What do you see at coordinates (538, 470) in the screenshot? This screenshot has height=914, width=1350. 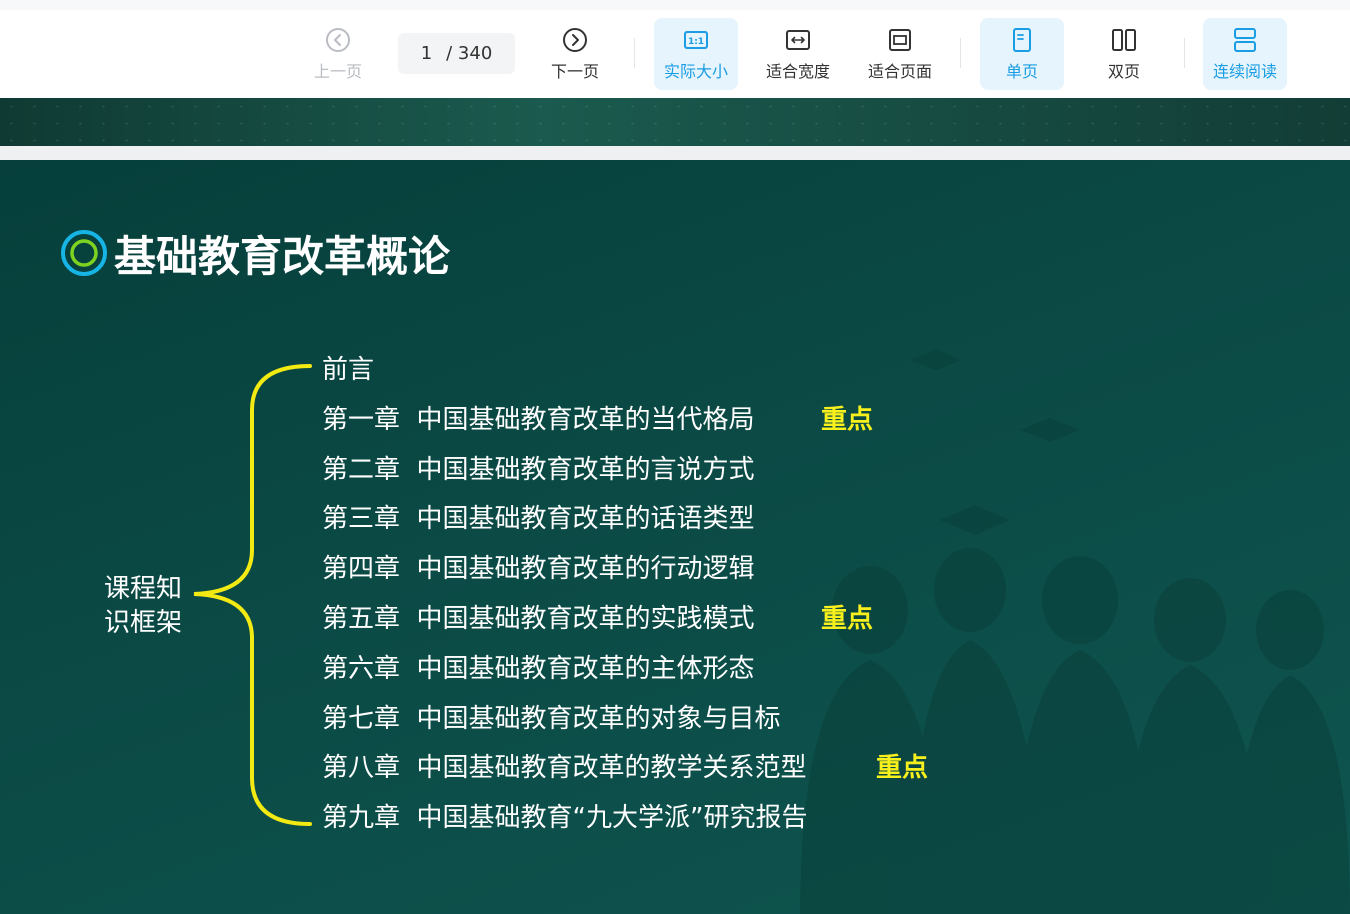 I see `chapter-item: 第二章 中国基础教育改革的言说方式` at bounding box center [538, 470].